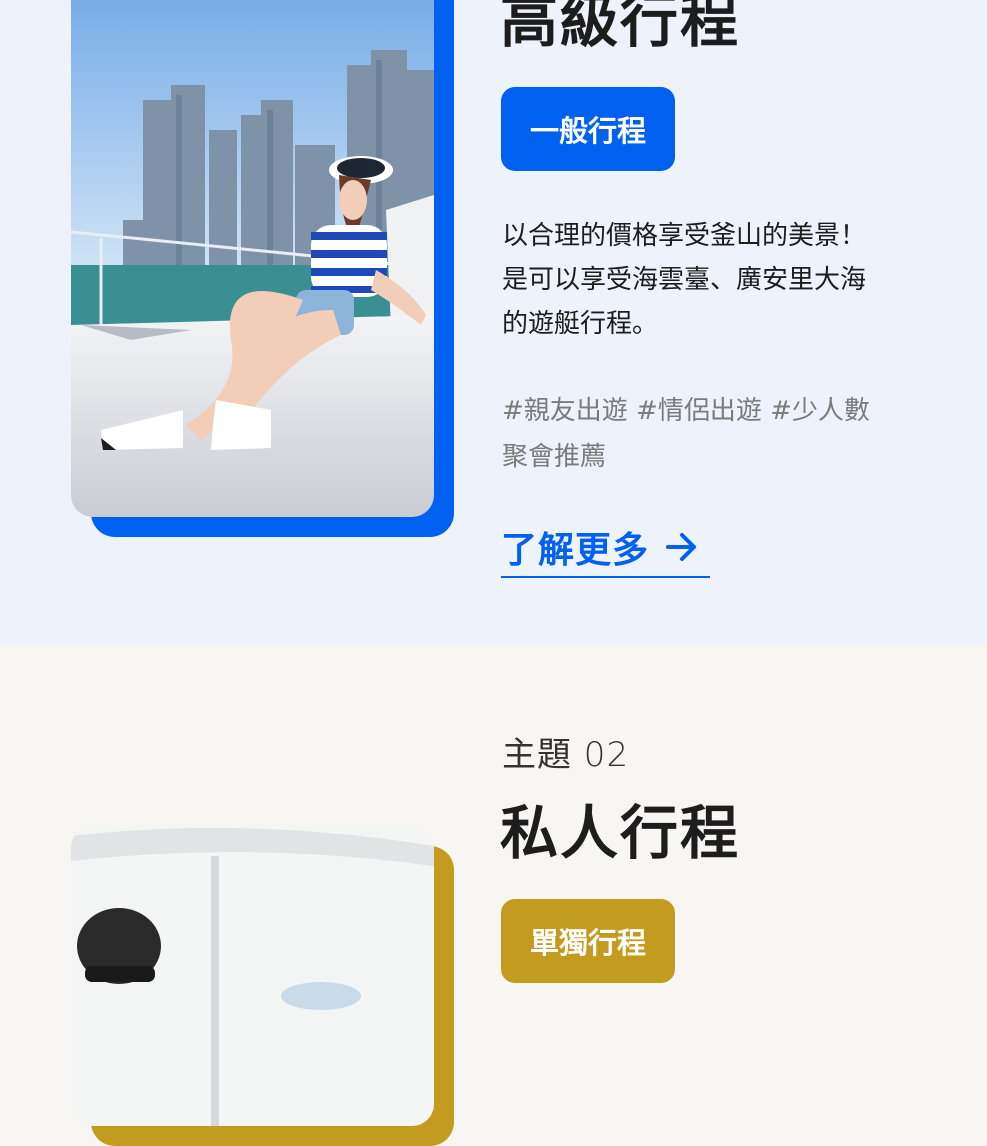  I want to click on learn-more-link: 了解更多, so click(605, 548).